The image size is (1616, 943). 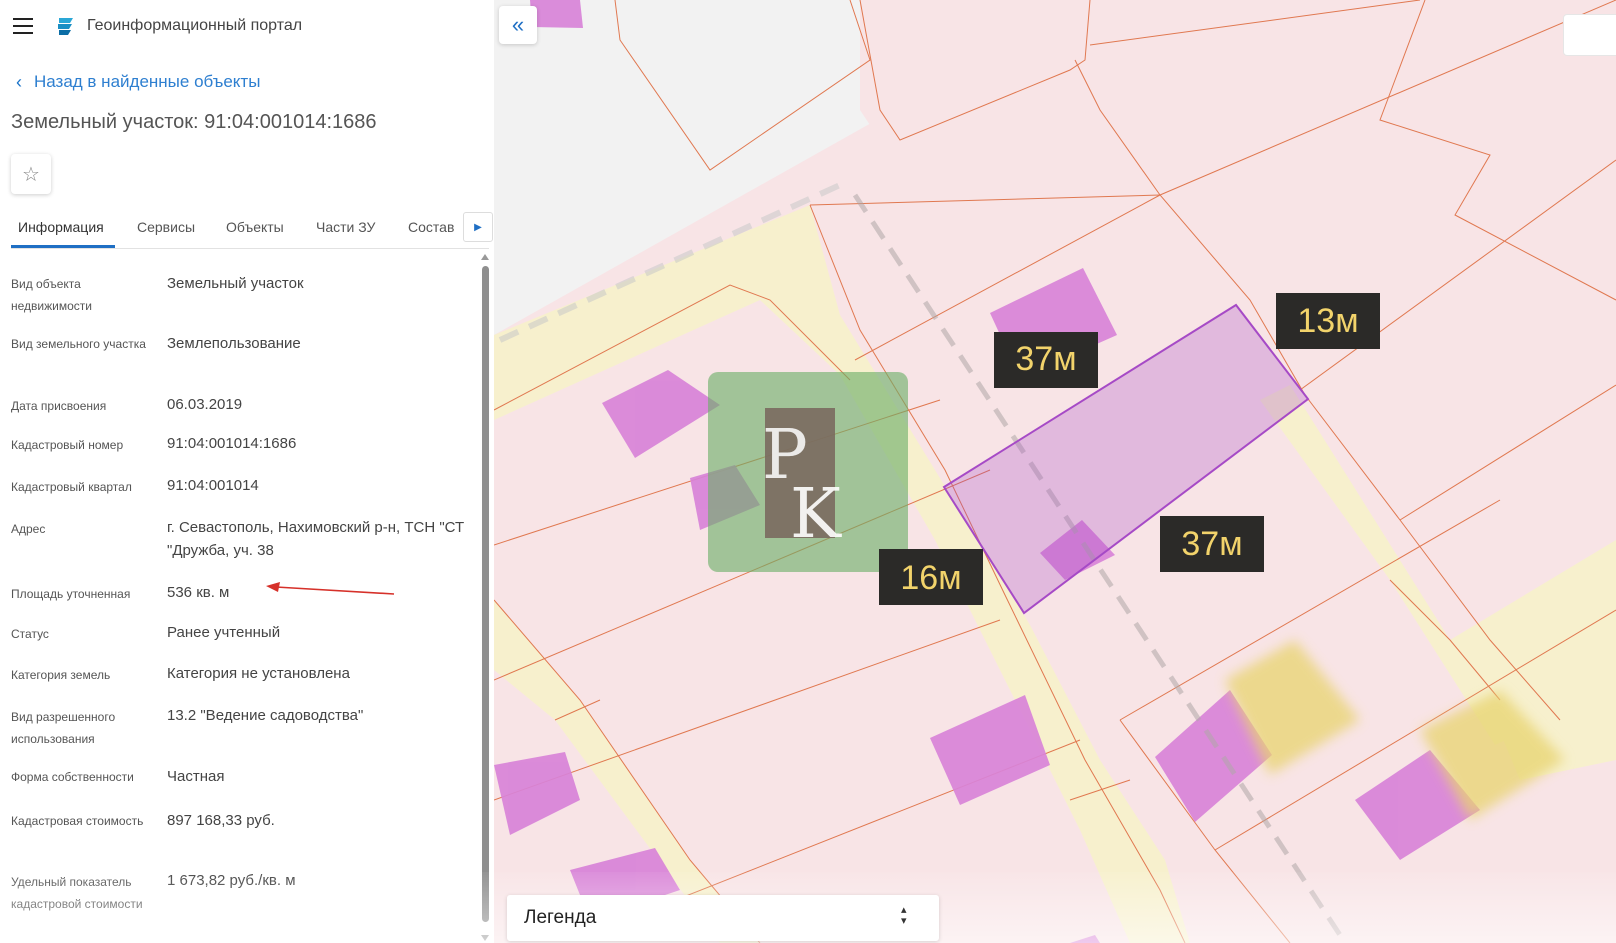 I want to click on measurement-label: 16м, so click(x=931, y=577).